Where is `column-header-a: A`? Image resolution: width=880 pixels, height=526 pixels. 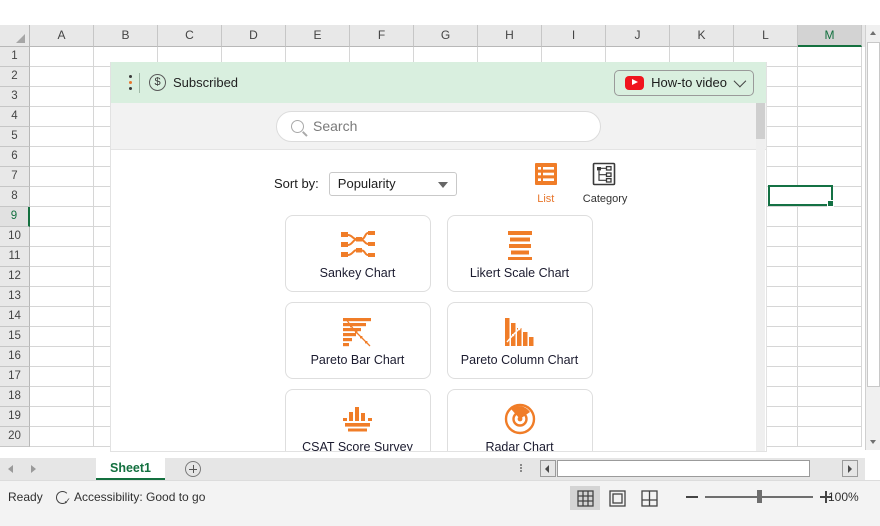
column-header-a: A is located at coordinates (62, 36).